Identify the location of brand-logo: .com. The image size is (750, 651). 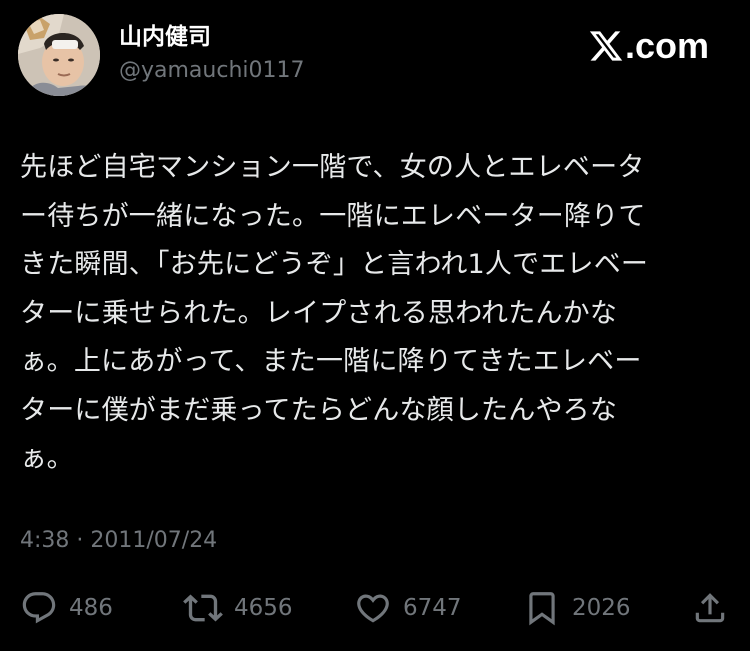
(648, 46).